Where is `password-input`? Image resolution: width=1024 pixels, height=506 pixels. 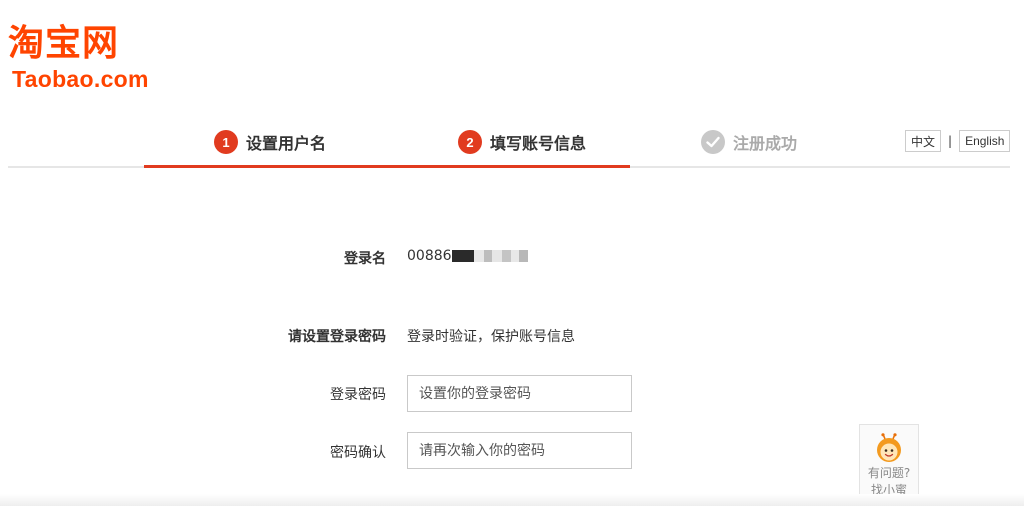
password-input is located at coordinates (519, 393).